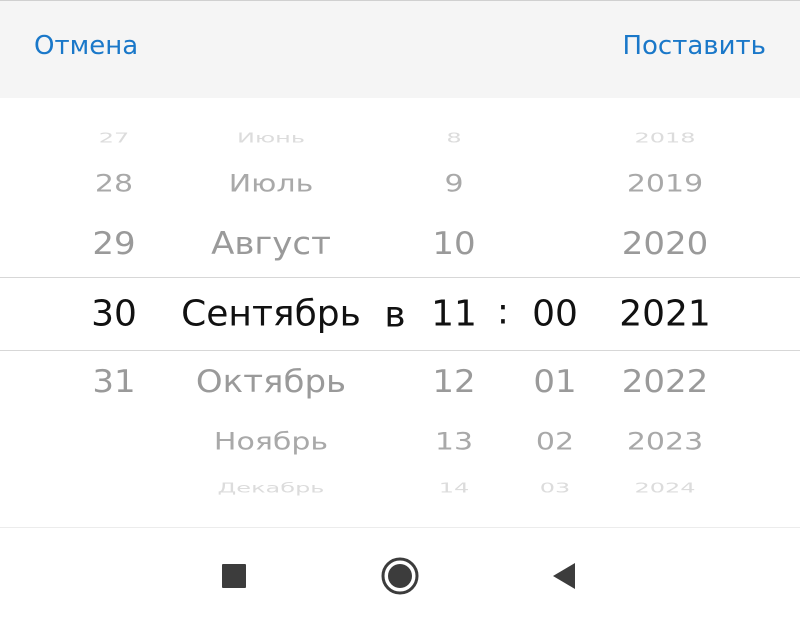  Describe the element at coordinates (665, 137) in the screenshot. I see `year-option: 2018` at that location.